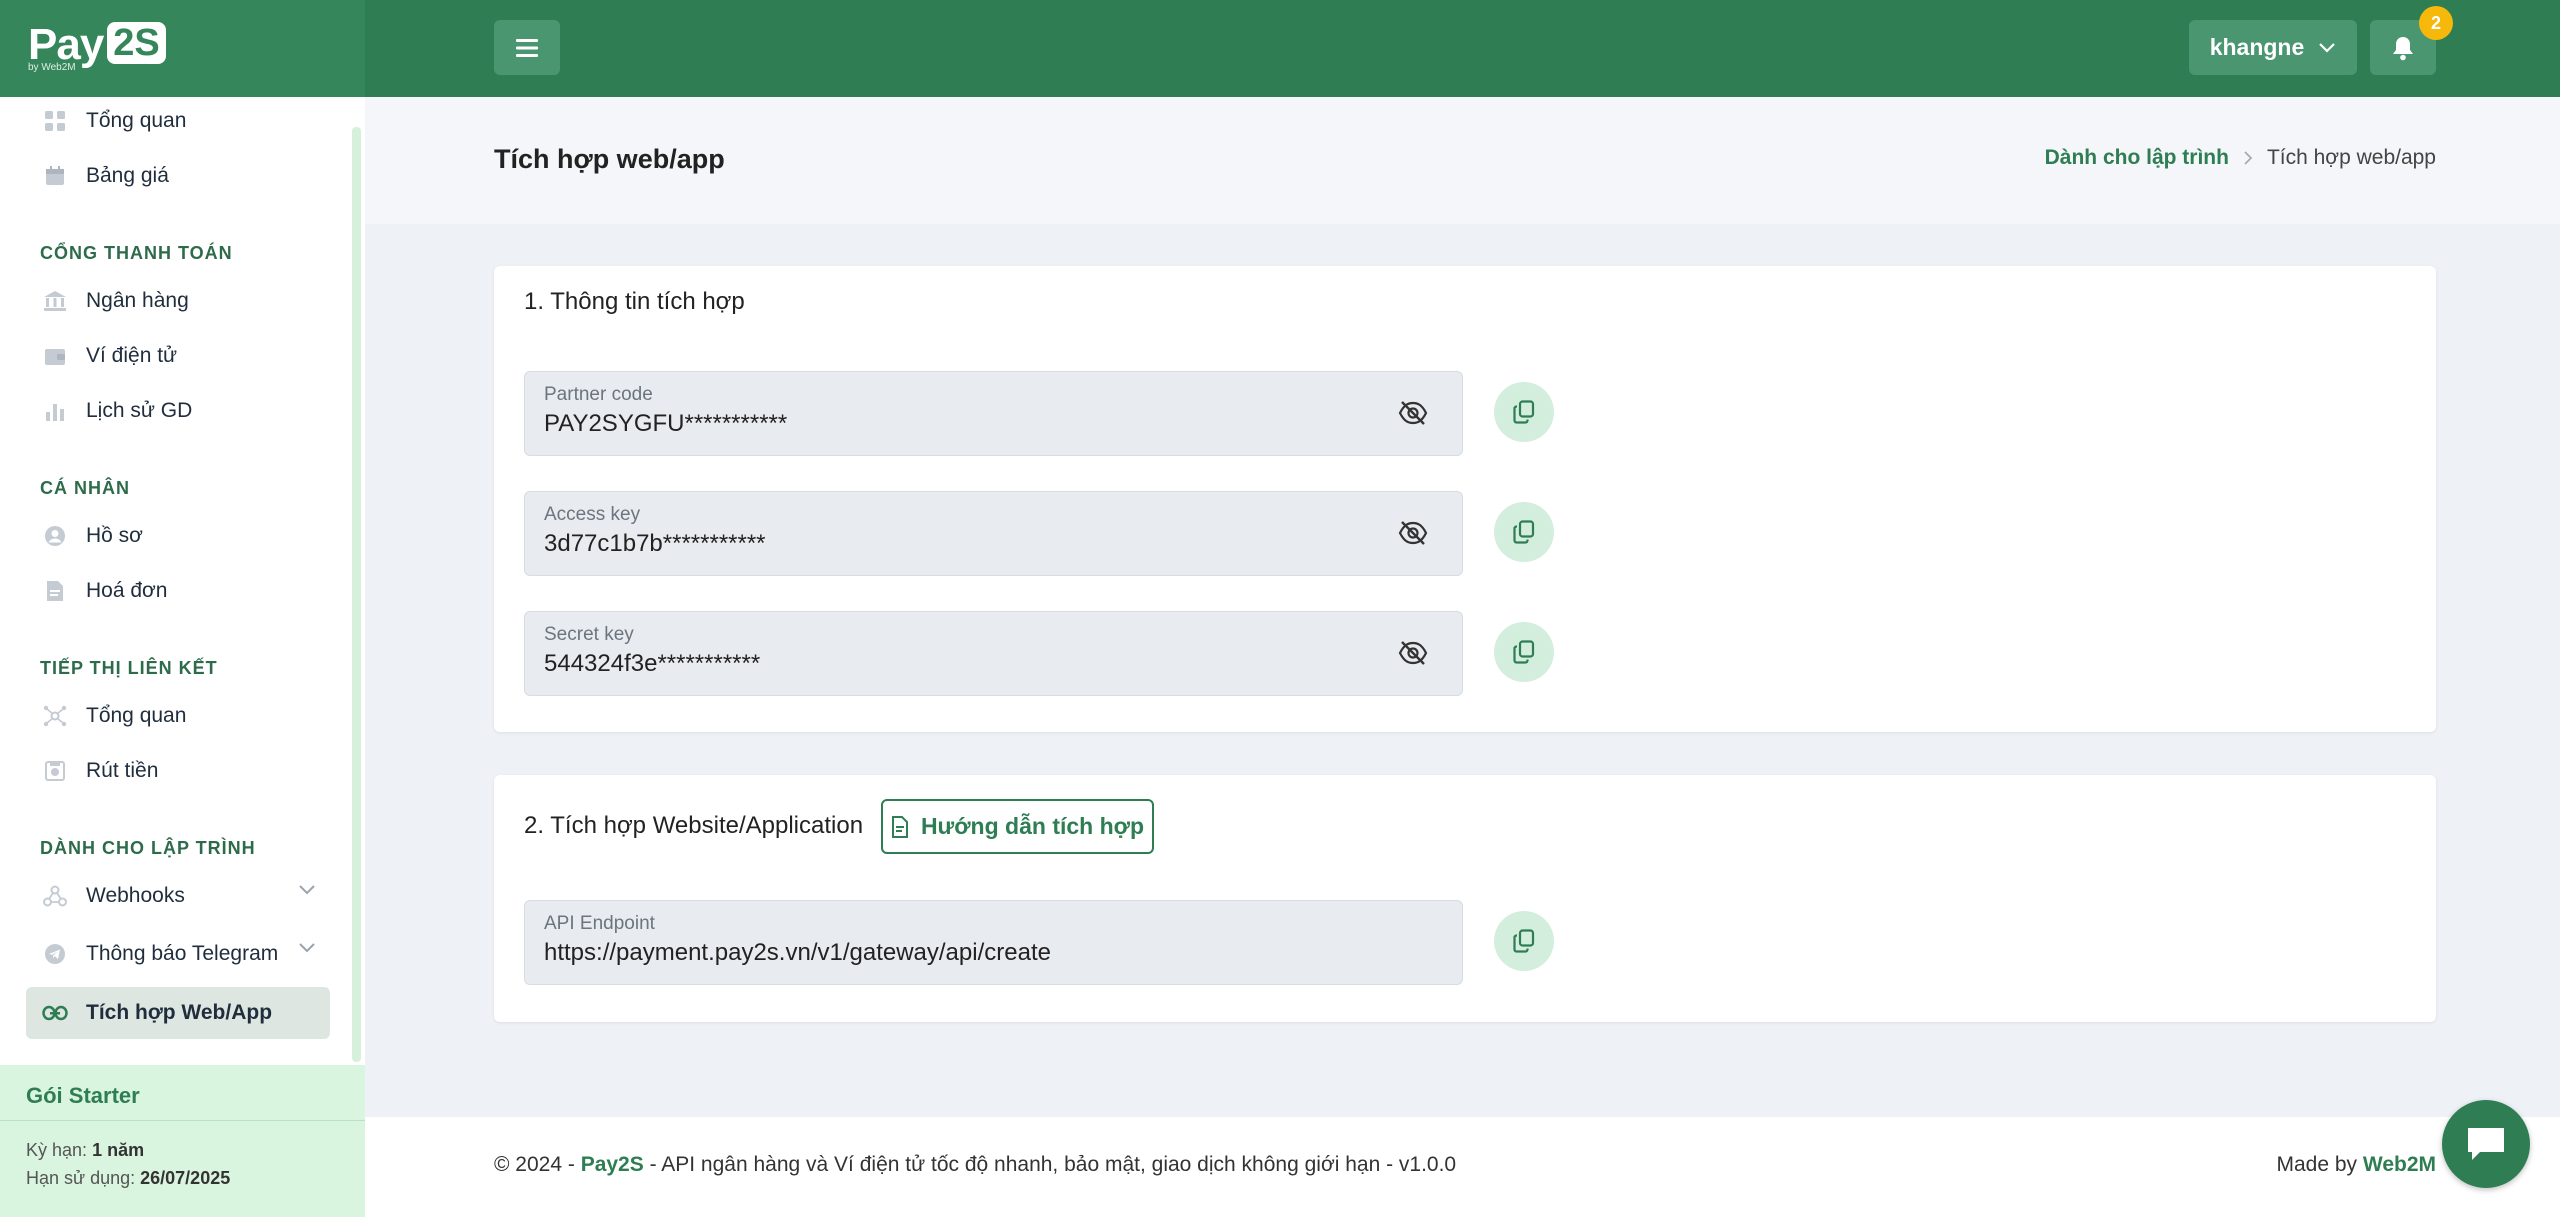 This screenshot has width=2560, height=1217. What do you see at coordinates (2137, 158) in the screenshot?
I see `breadcrumb-parent-link: Dành cho lập trình` at bounding box center [2137, 158].